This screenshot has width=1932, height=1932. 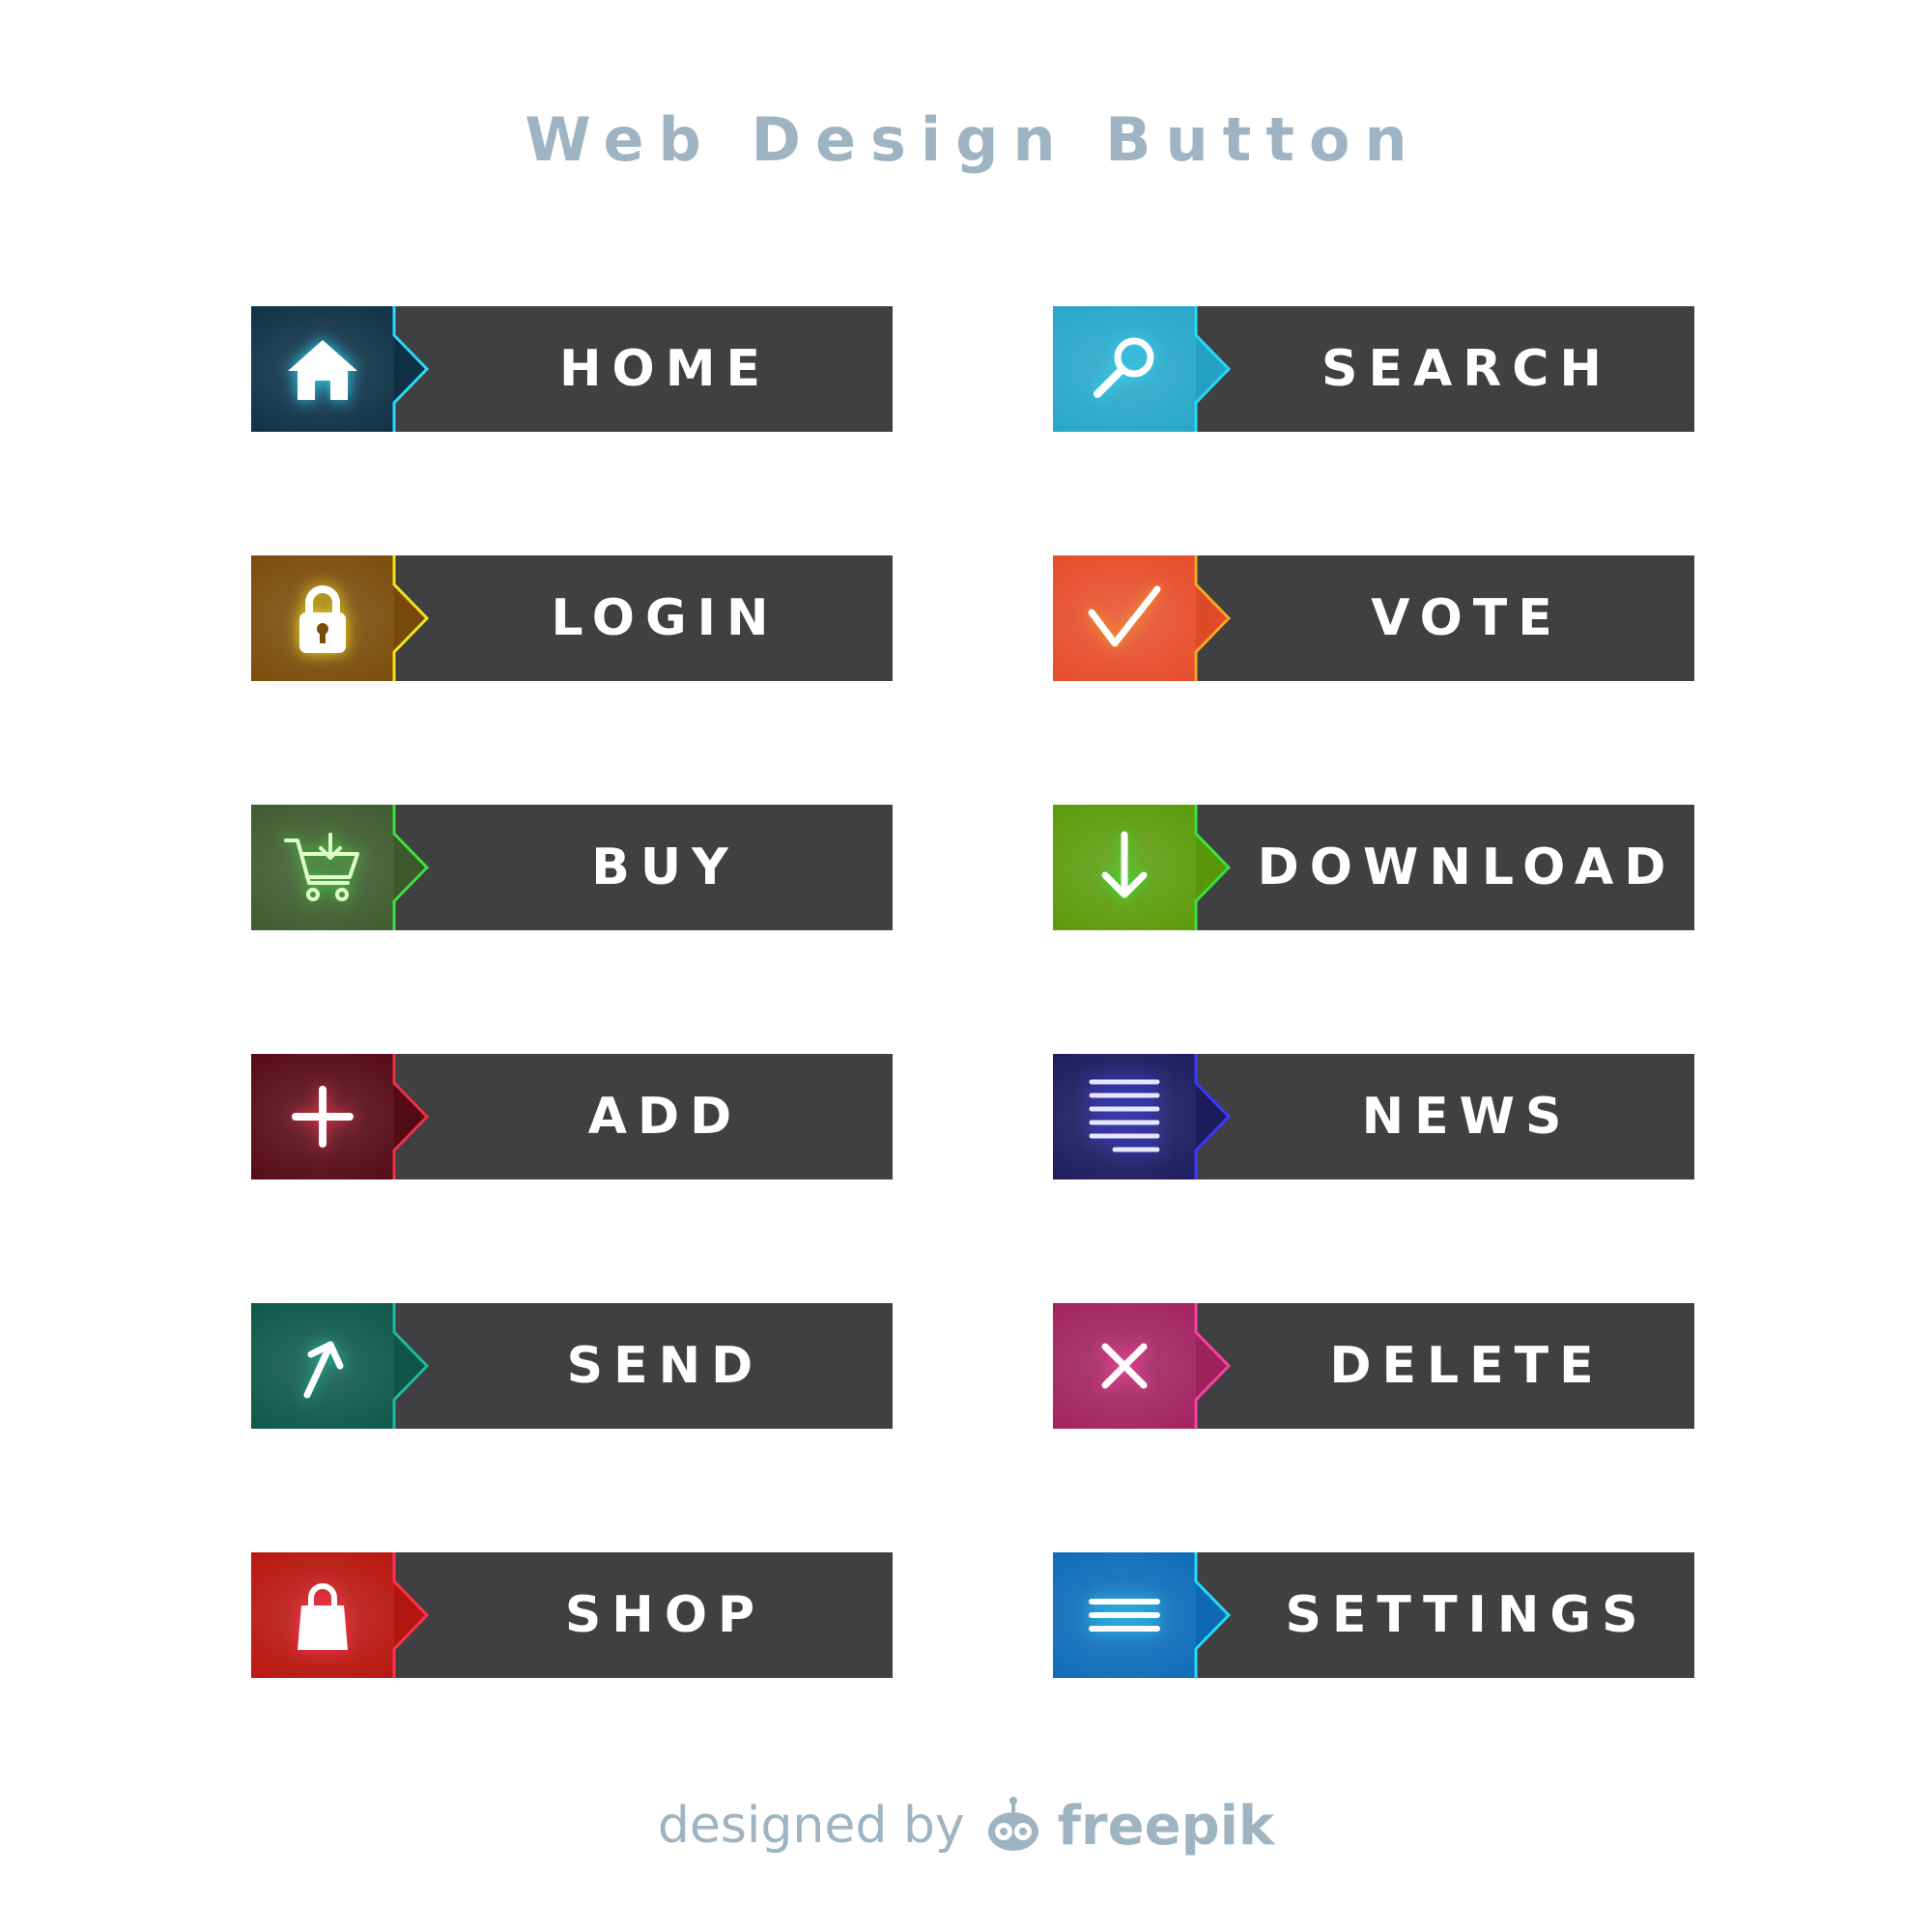 What do you see at coordinates (1124, 1615) in the screenshot?
I see `menu-icon` at bounding box center [1124, 1615].